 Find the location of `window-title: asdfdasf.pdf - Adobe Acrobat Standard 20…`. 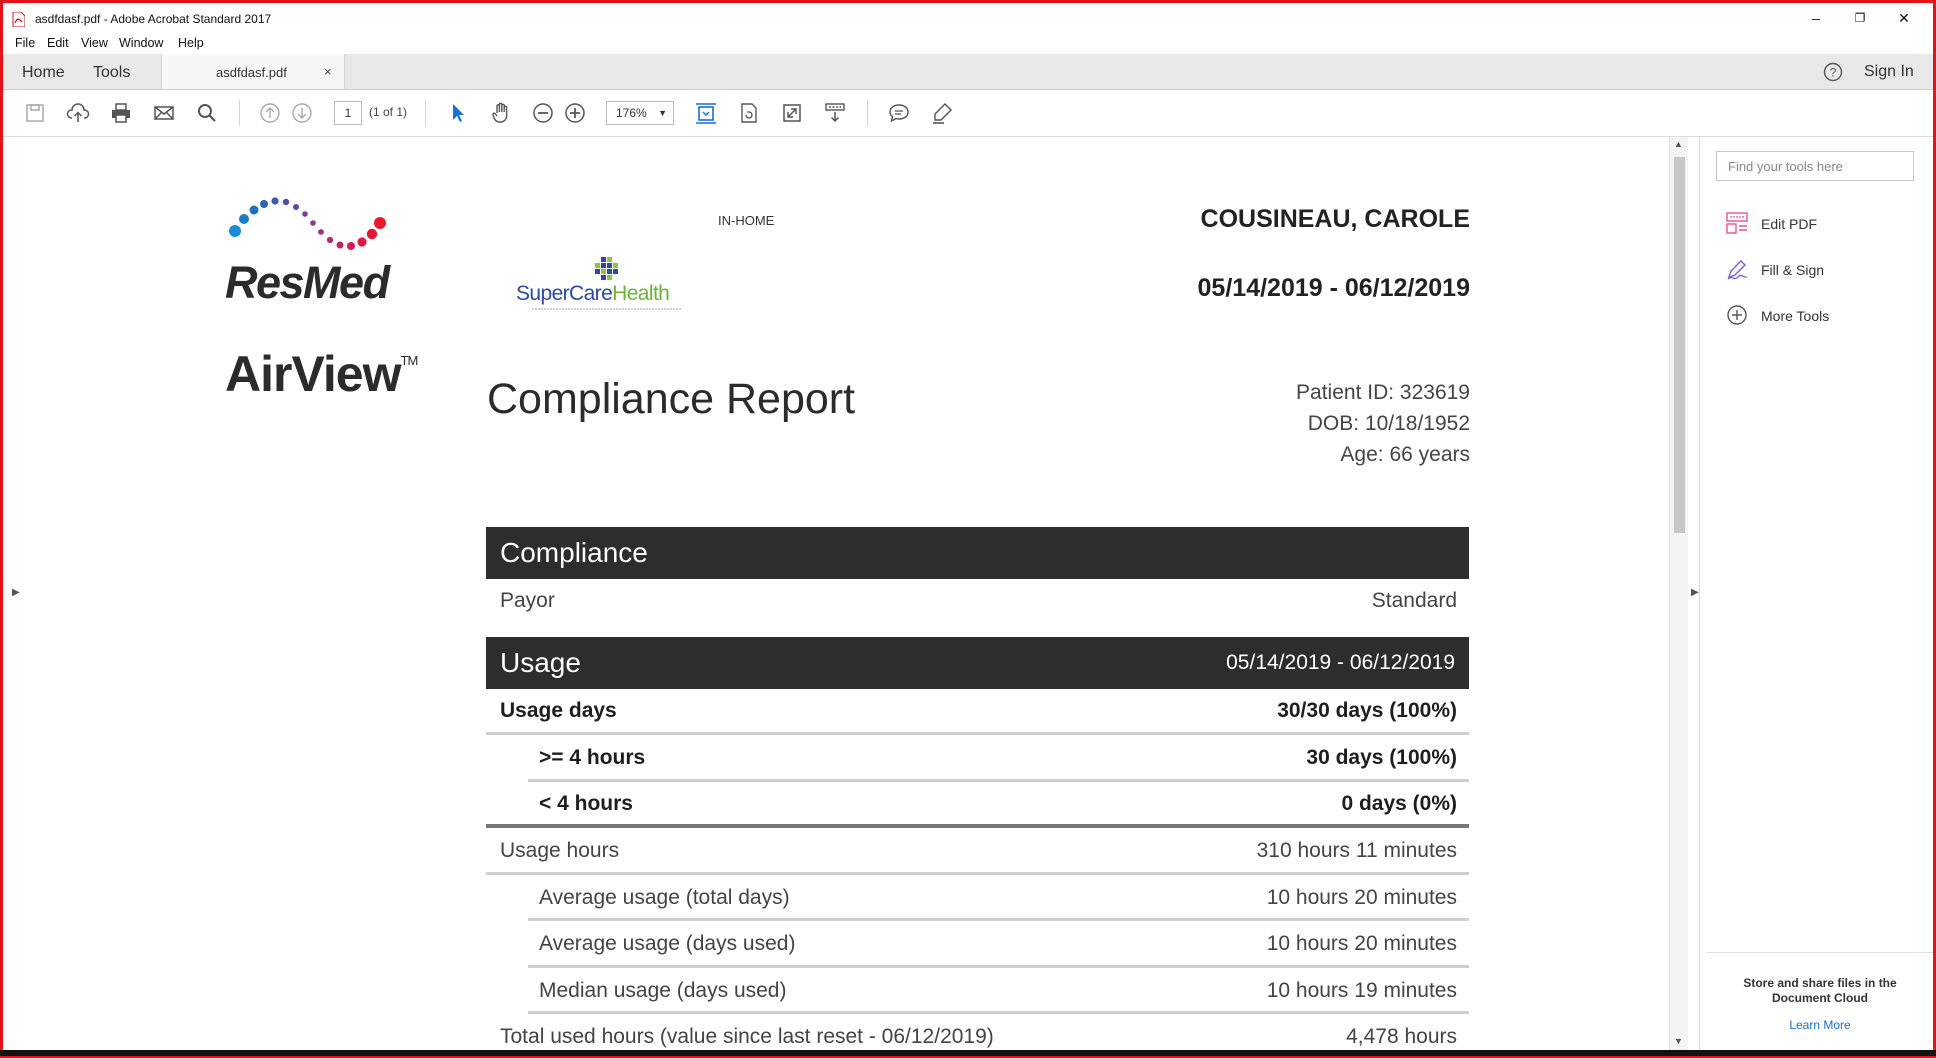

window-title: asdfdasf.pdf - Adobe Acrobat Standard 20… is located at coordinates (153, 19).